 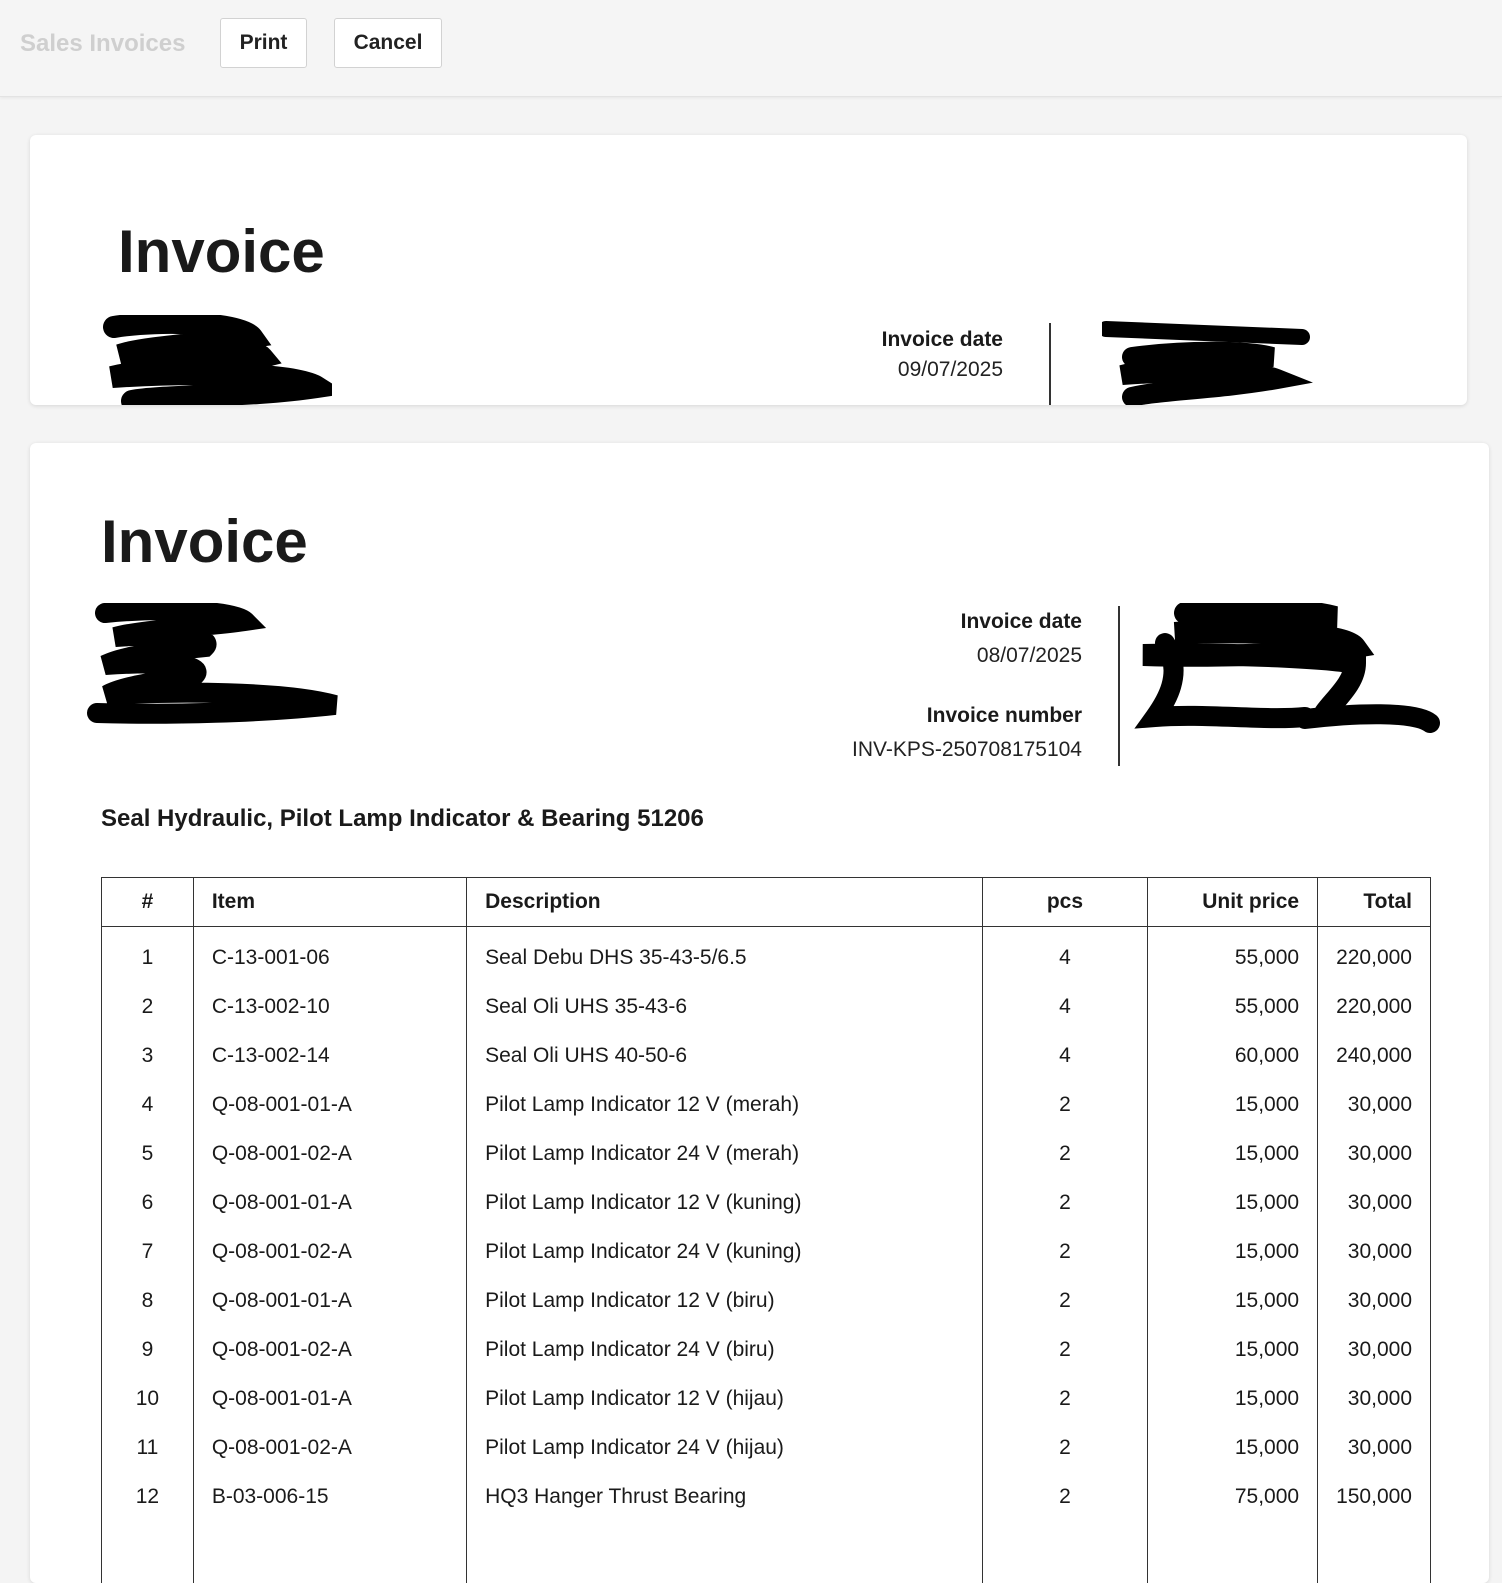 I want to click on row-number: 11, so click(x=148, y=1447).